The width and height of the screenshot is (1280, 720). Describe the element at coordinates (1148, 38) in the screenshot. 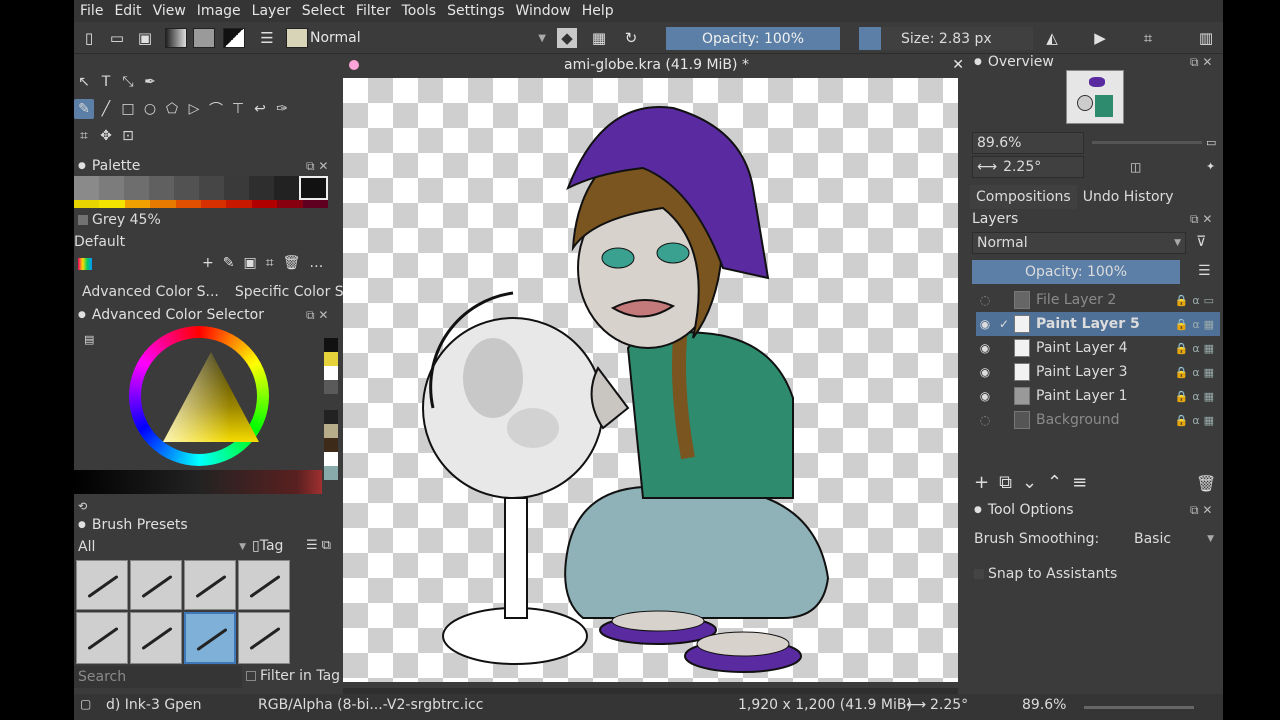

I see `wrap-around-icon: ⌗` at that location.